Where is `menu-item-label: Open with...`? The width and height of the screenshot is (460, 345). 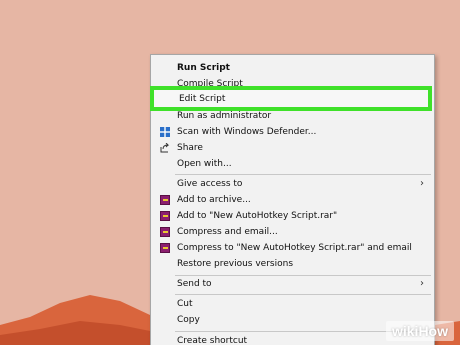
menu-item-label: Open with... is located at coordinates (204, 164).